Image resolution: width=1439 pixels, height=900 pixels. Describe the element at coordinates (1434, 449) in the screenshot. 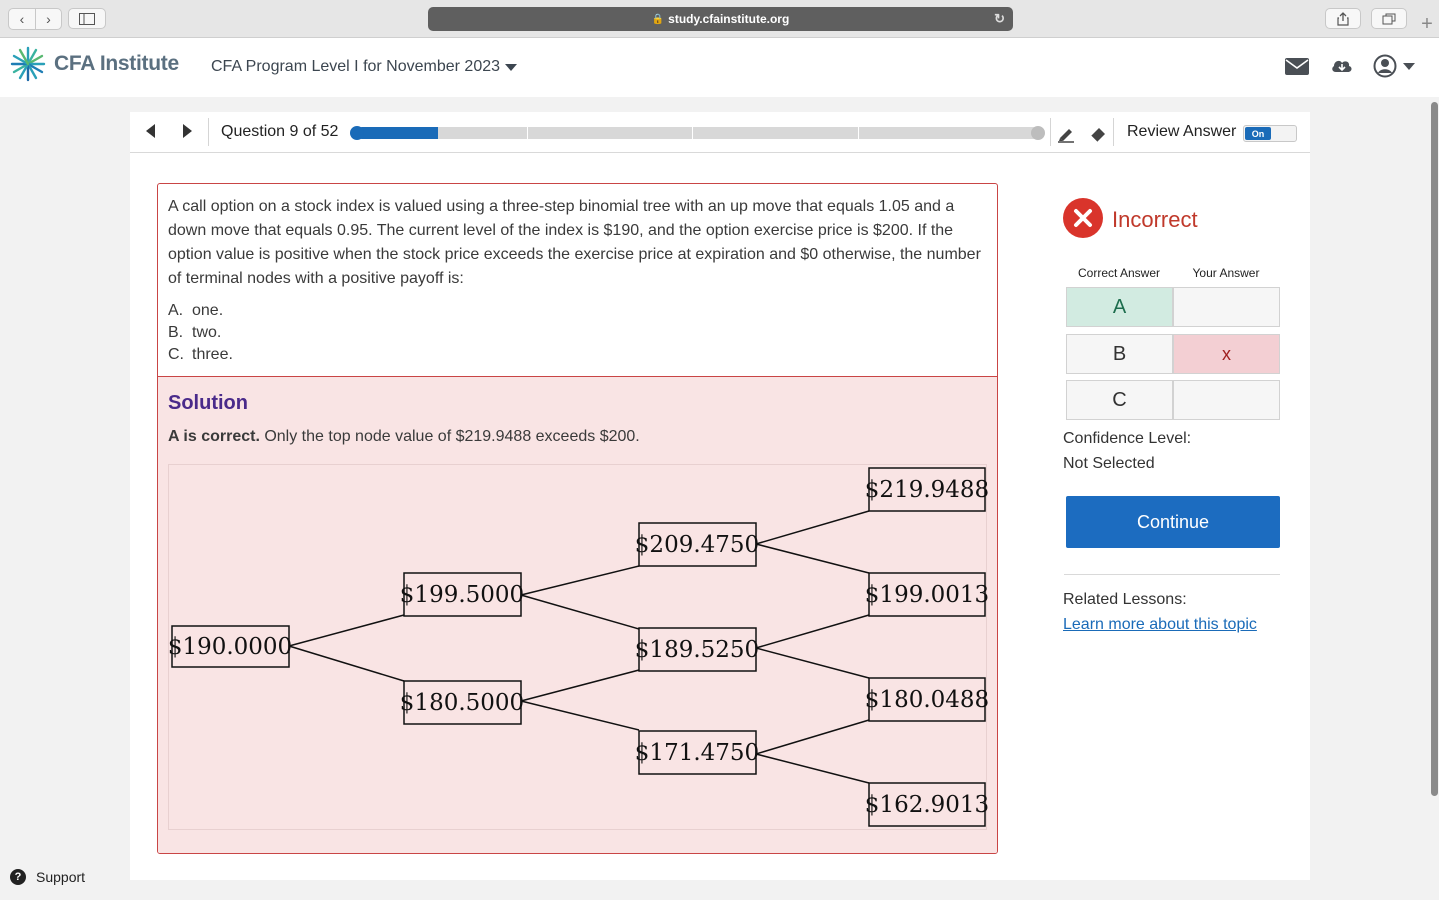

I see `page-scrollbar` at that location.